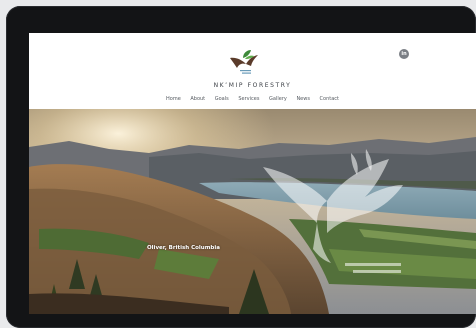 This screenshot has width=476, height=328. What do you see at coordinates (244, 62) in the screenshot?
I see `nkmip-logo-icon` at bounding box center [244, 62].